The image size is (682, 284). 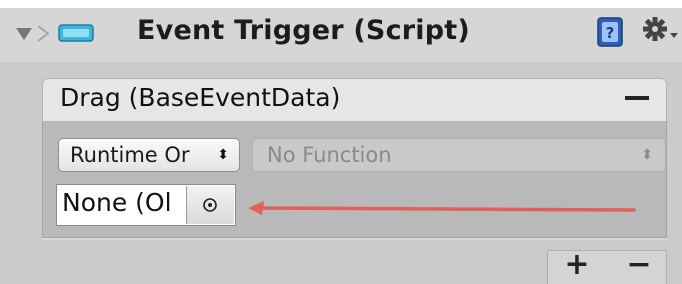 What do you see at coordinates (200, 97) in the screenshot?
I see `event-entry-title: Drag (BaseEventData)` at bounding box center [200, 97].